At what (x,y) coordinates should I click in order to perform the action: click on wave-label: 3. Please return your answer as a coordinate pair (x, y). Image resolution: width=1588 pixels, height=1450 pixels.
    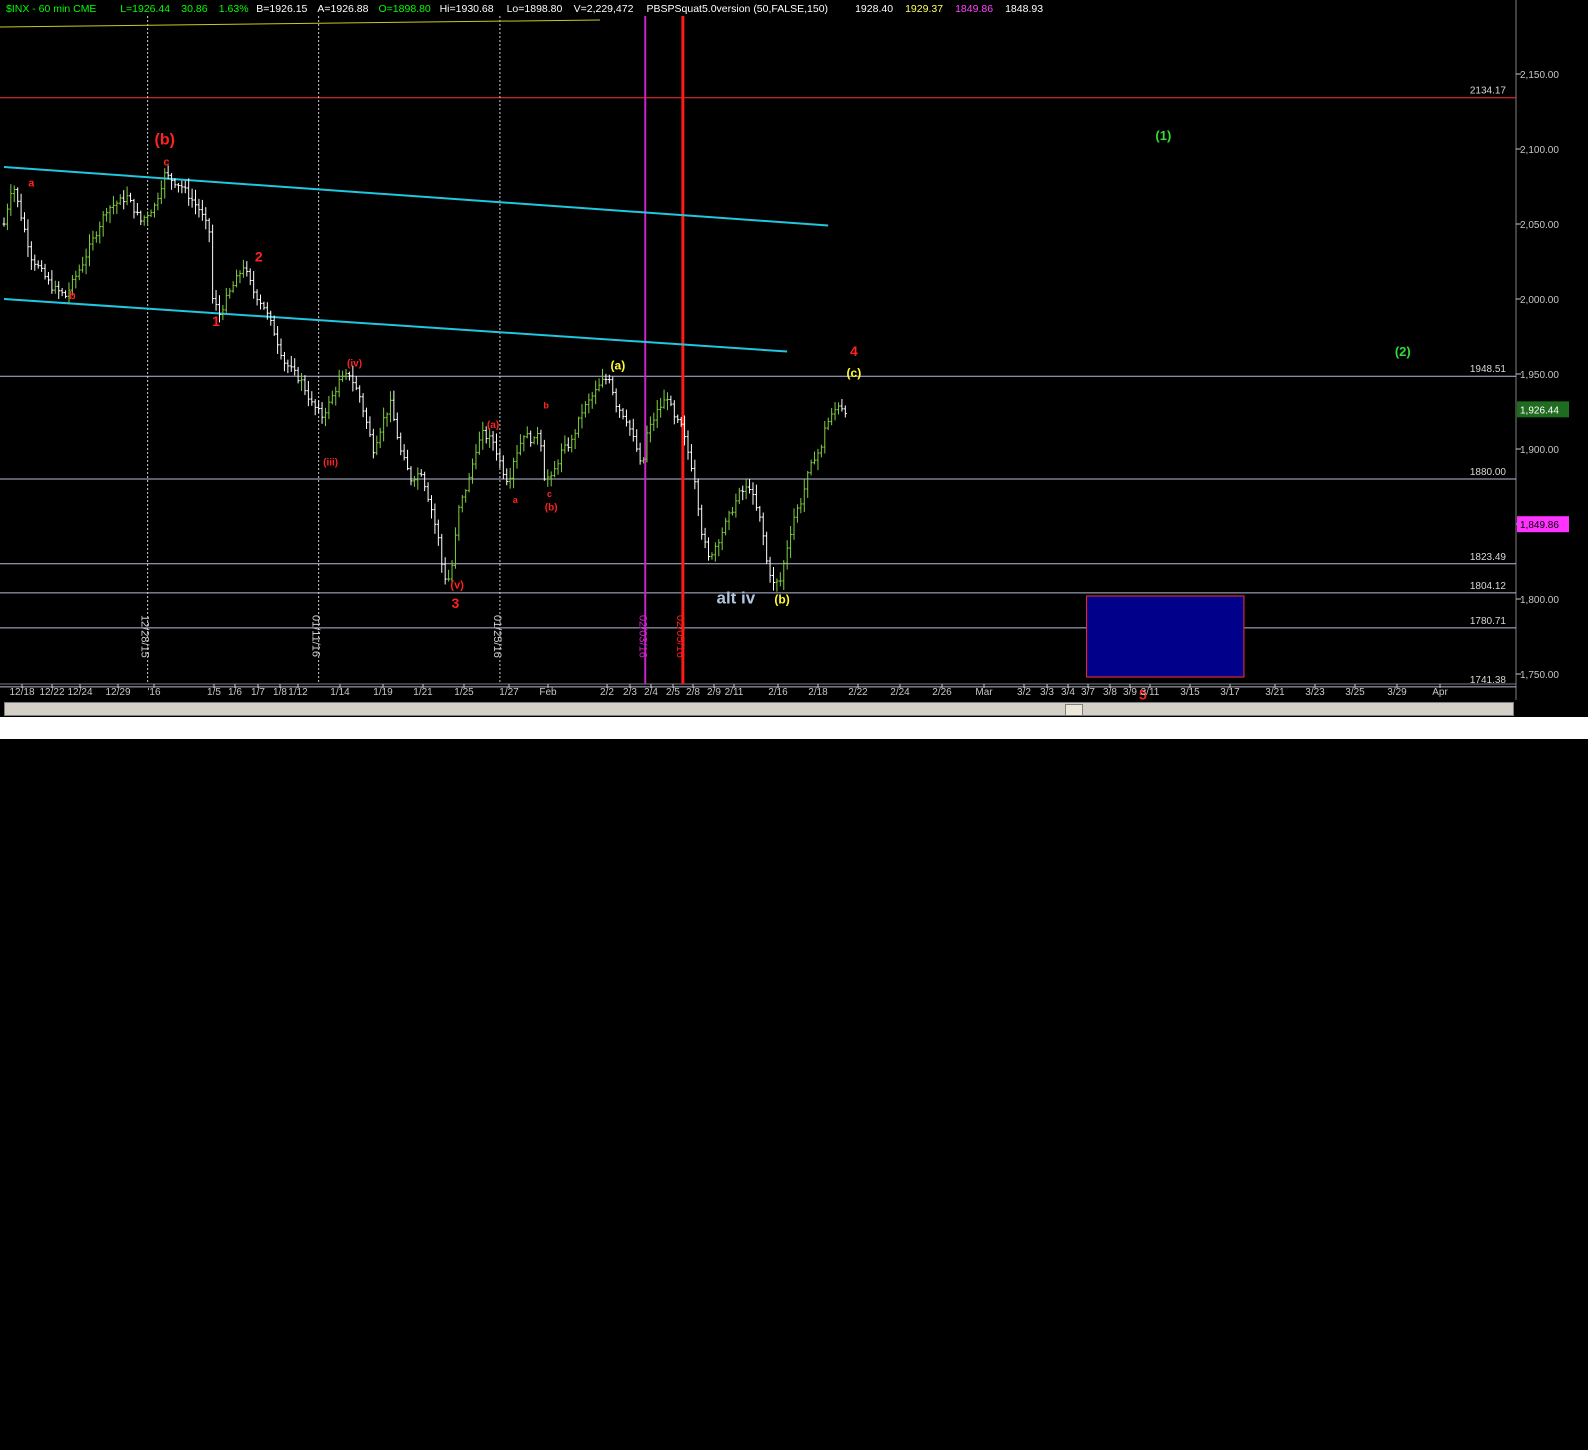
    Looking at the image, I should click on (456, 603).